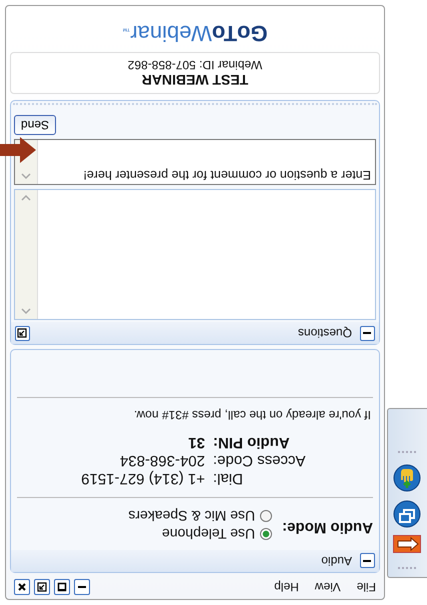 The height and width of the screenshot is (605, 427). I want to click on maximize-icon, so click(62, 587).